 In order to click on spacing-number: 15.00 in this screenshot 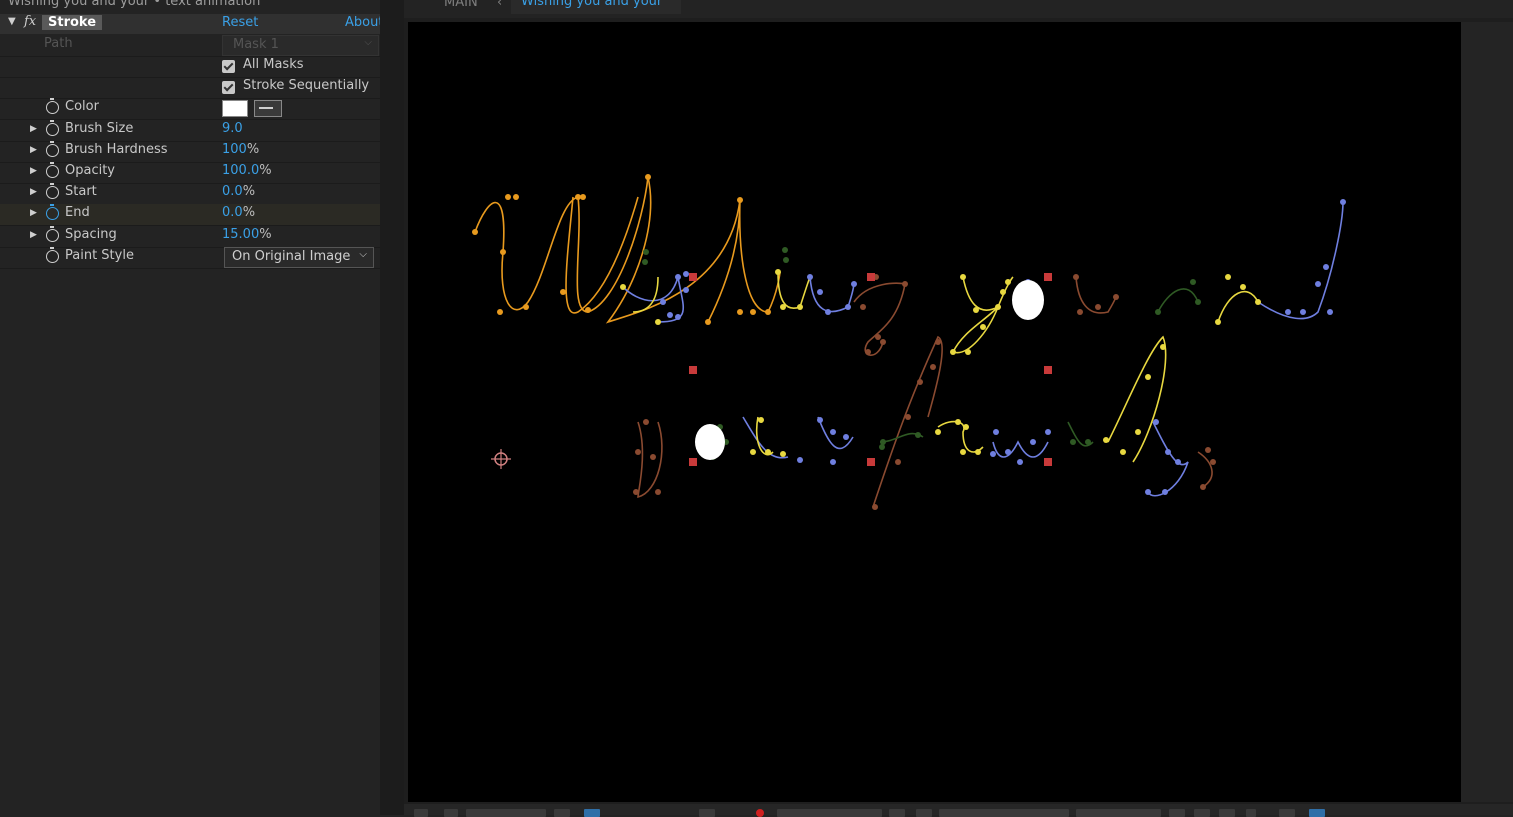, I will do `click(240, 234)`.